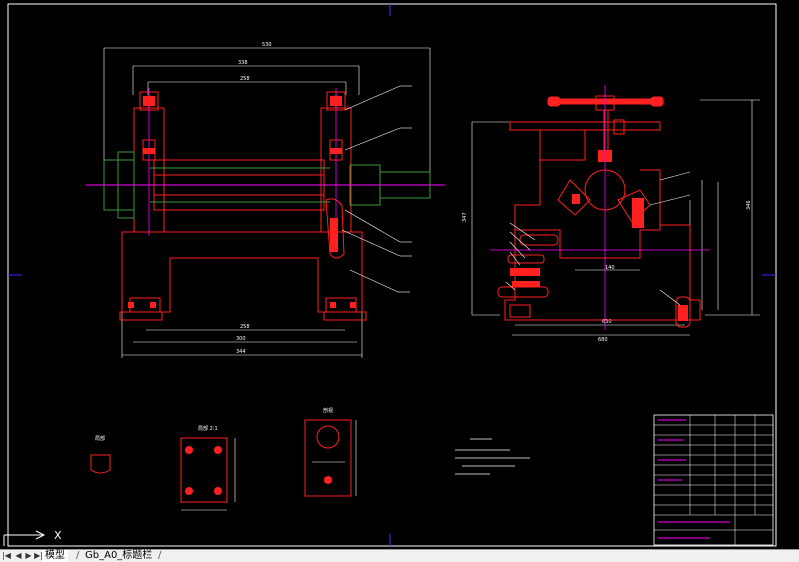 This screenshot has width=799, height=562. I want to click on layout-tab-bar: |◀ ◀ ▶ ▶| 模型 / Gb_A0_标题栏 /, so click(399, 555).